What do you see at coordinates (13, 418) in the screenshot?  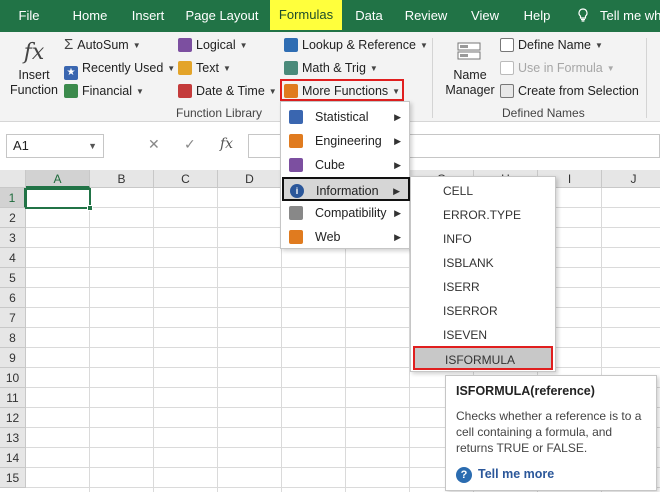 I see `row-header-12: 12` at bounding box center [13, 418].